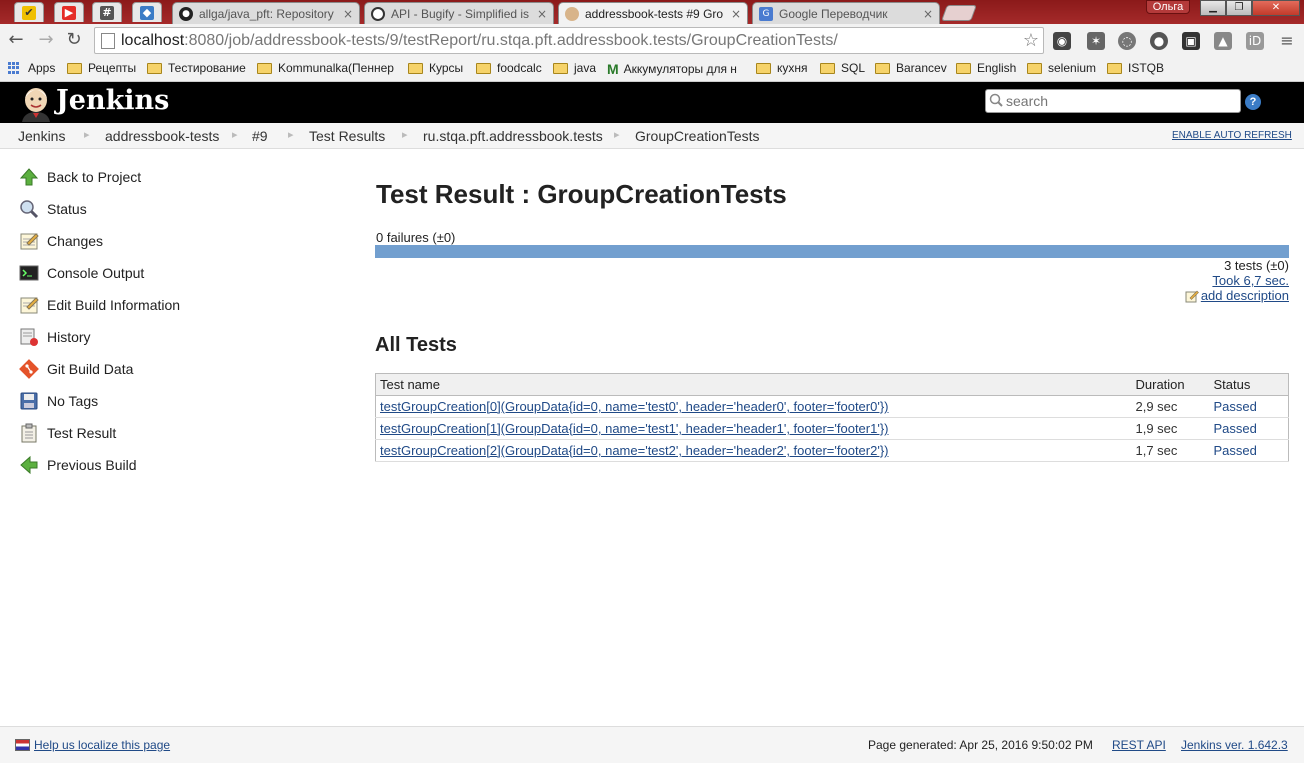  I want to click on globe-extension-icon: ●, so click(1159, 41).